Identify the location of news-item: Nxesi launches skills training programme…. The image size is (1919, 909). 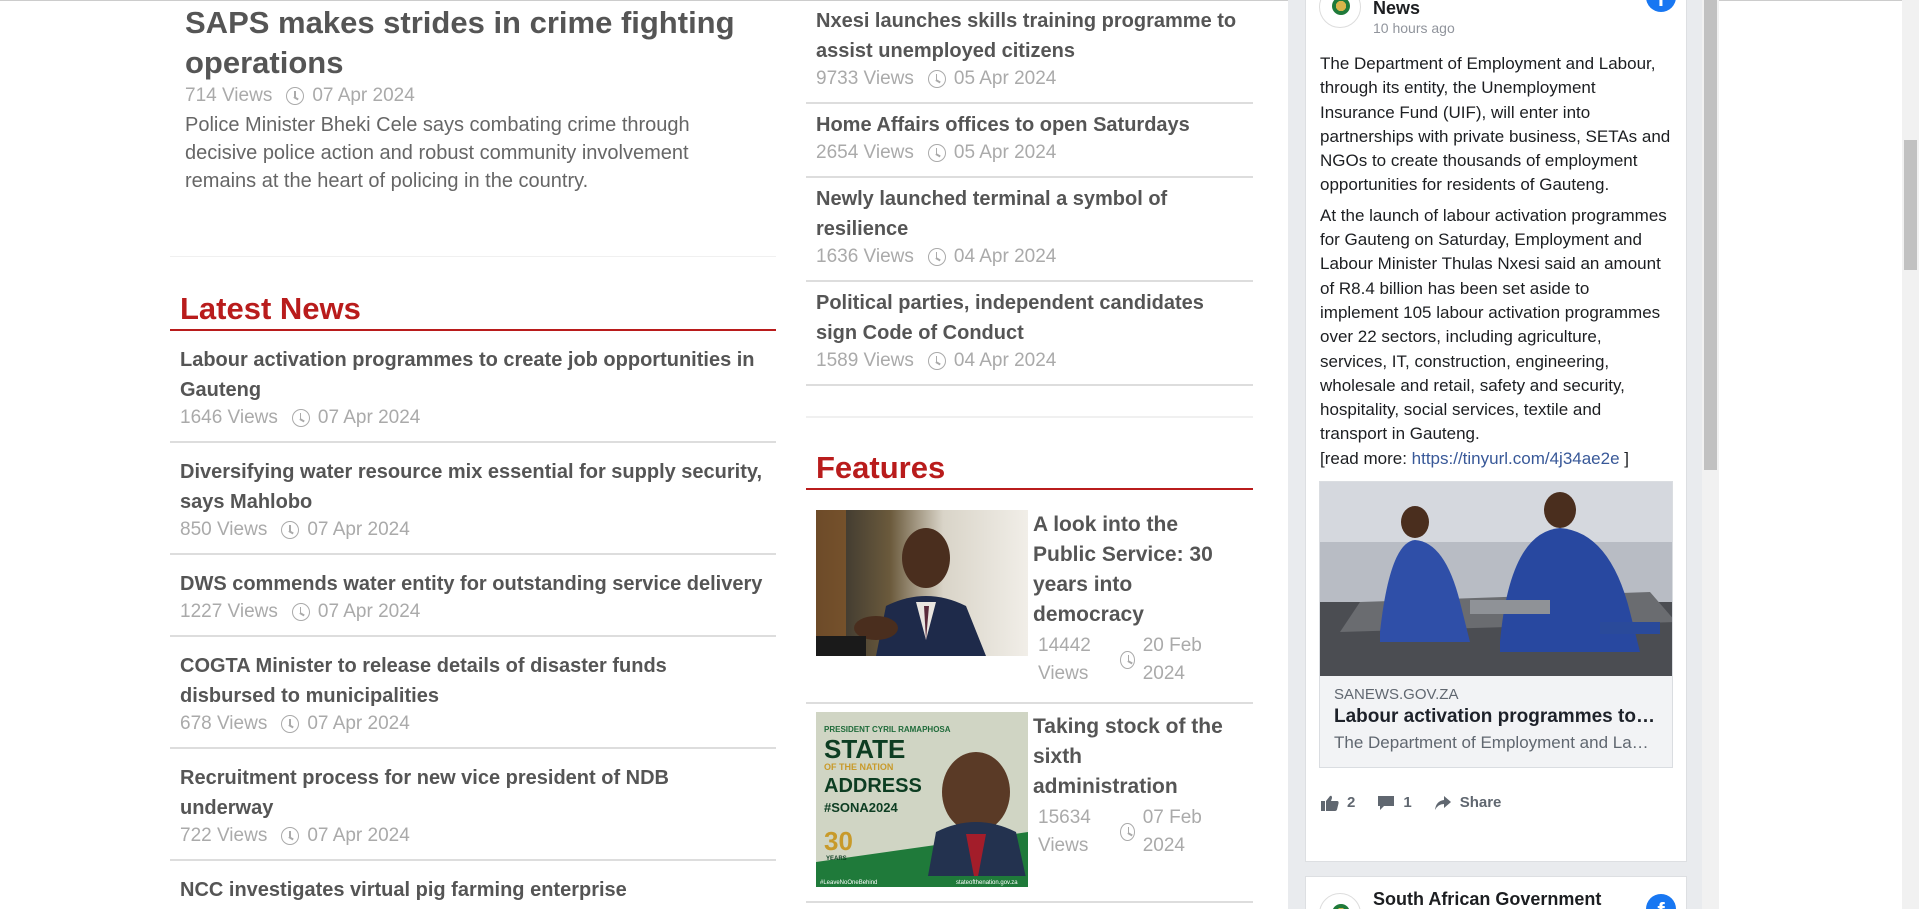
(1029, 52).